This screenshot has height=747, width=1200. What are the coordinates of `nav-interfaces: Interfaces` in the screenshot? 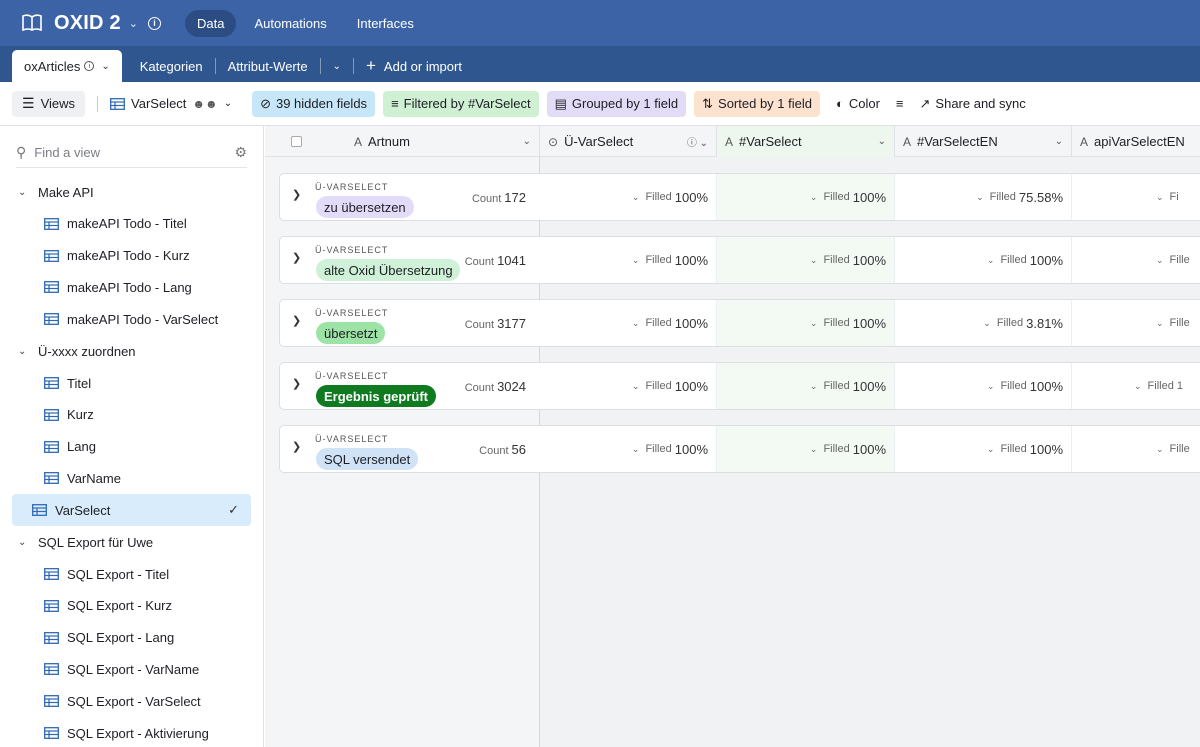 It's located at (385, 23).